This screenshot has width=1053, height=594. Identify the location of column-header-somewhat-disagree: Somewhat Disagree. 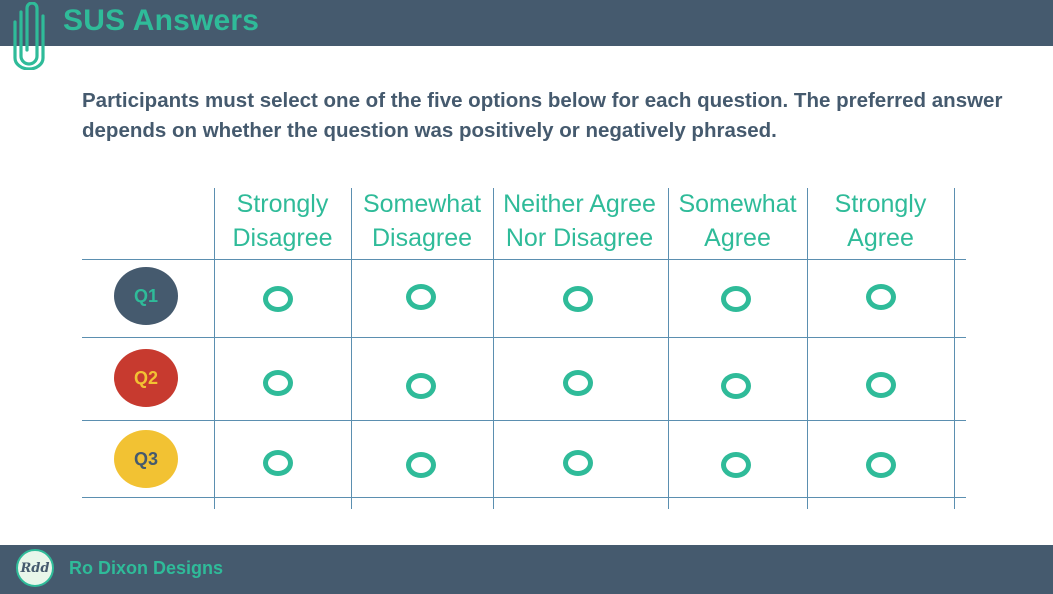
(422, 221).